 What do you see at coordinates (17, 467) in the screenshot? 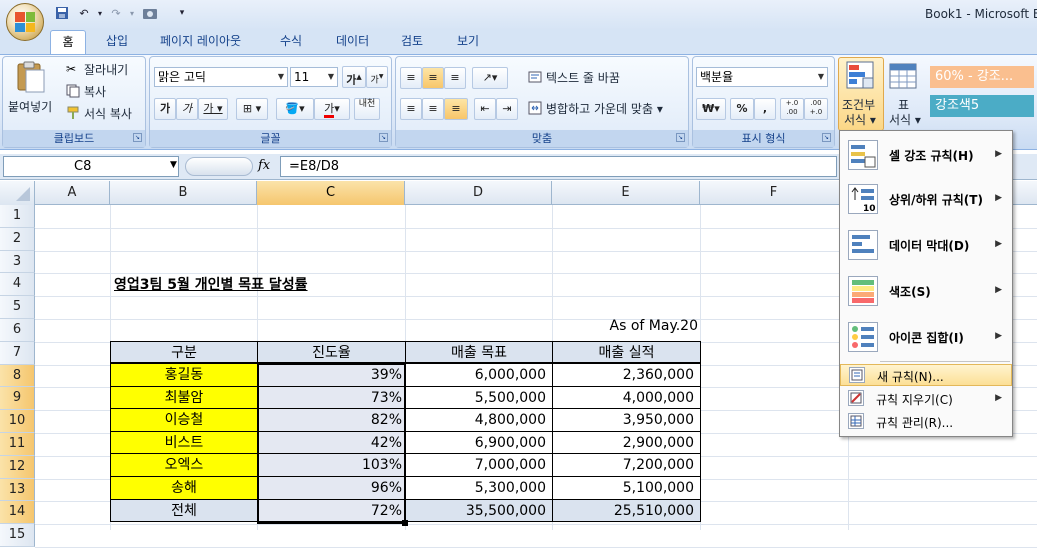
I see `row-header-12: 12` at bounding box center [17, 467].